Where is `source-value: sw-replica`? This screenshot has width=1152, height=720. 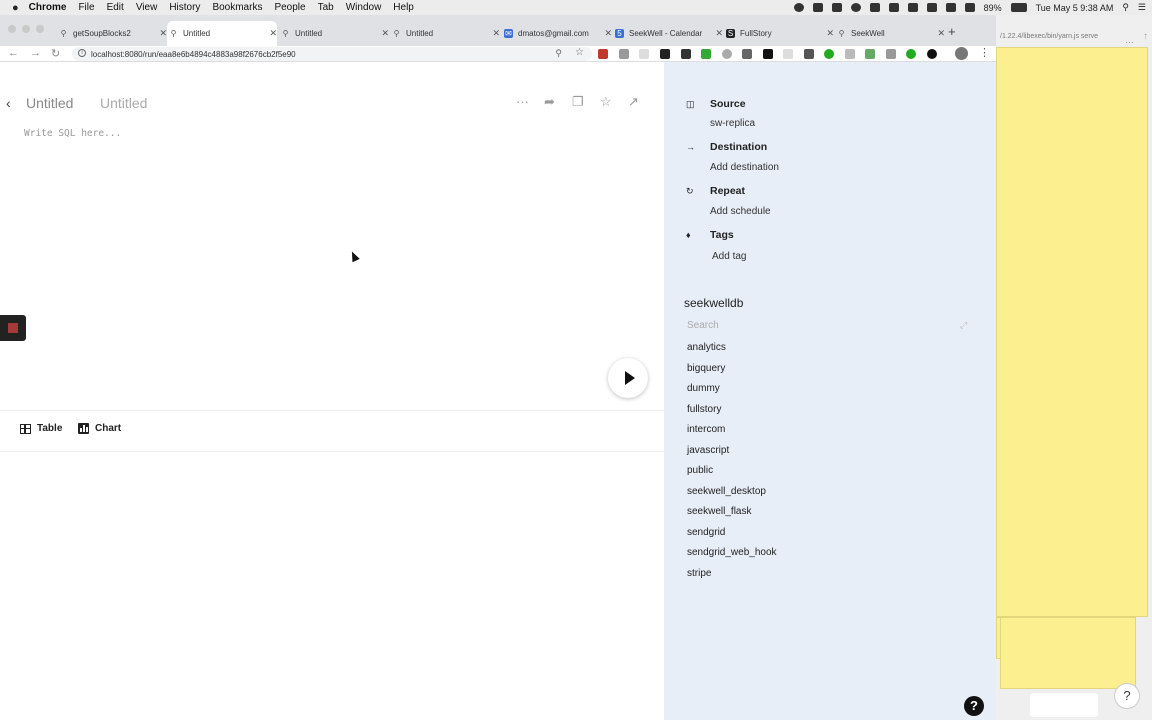
source-value: sw-replica is located at coordinates (732, 123).